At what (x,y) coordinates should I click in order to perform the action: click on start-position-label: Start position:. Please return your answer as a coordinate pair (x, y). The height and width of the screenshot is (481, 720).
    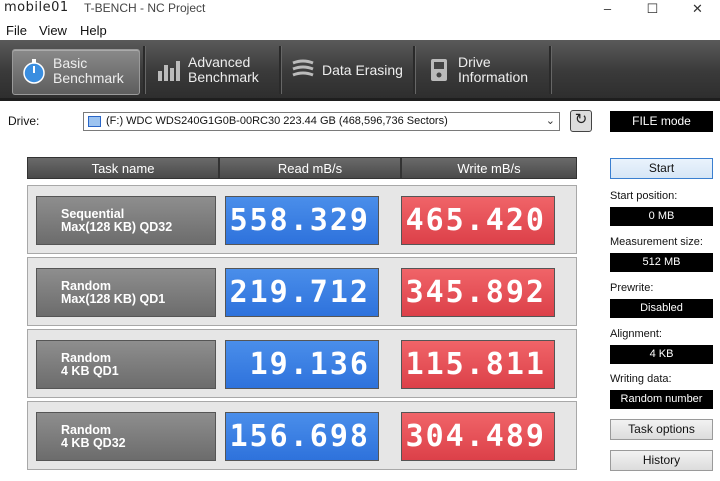
    Looking at the image, I should click on (644, 196).